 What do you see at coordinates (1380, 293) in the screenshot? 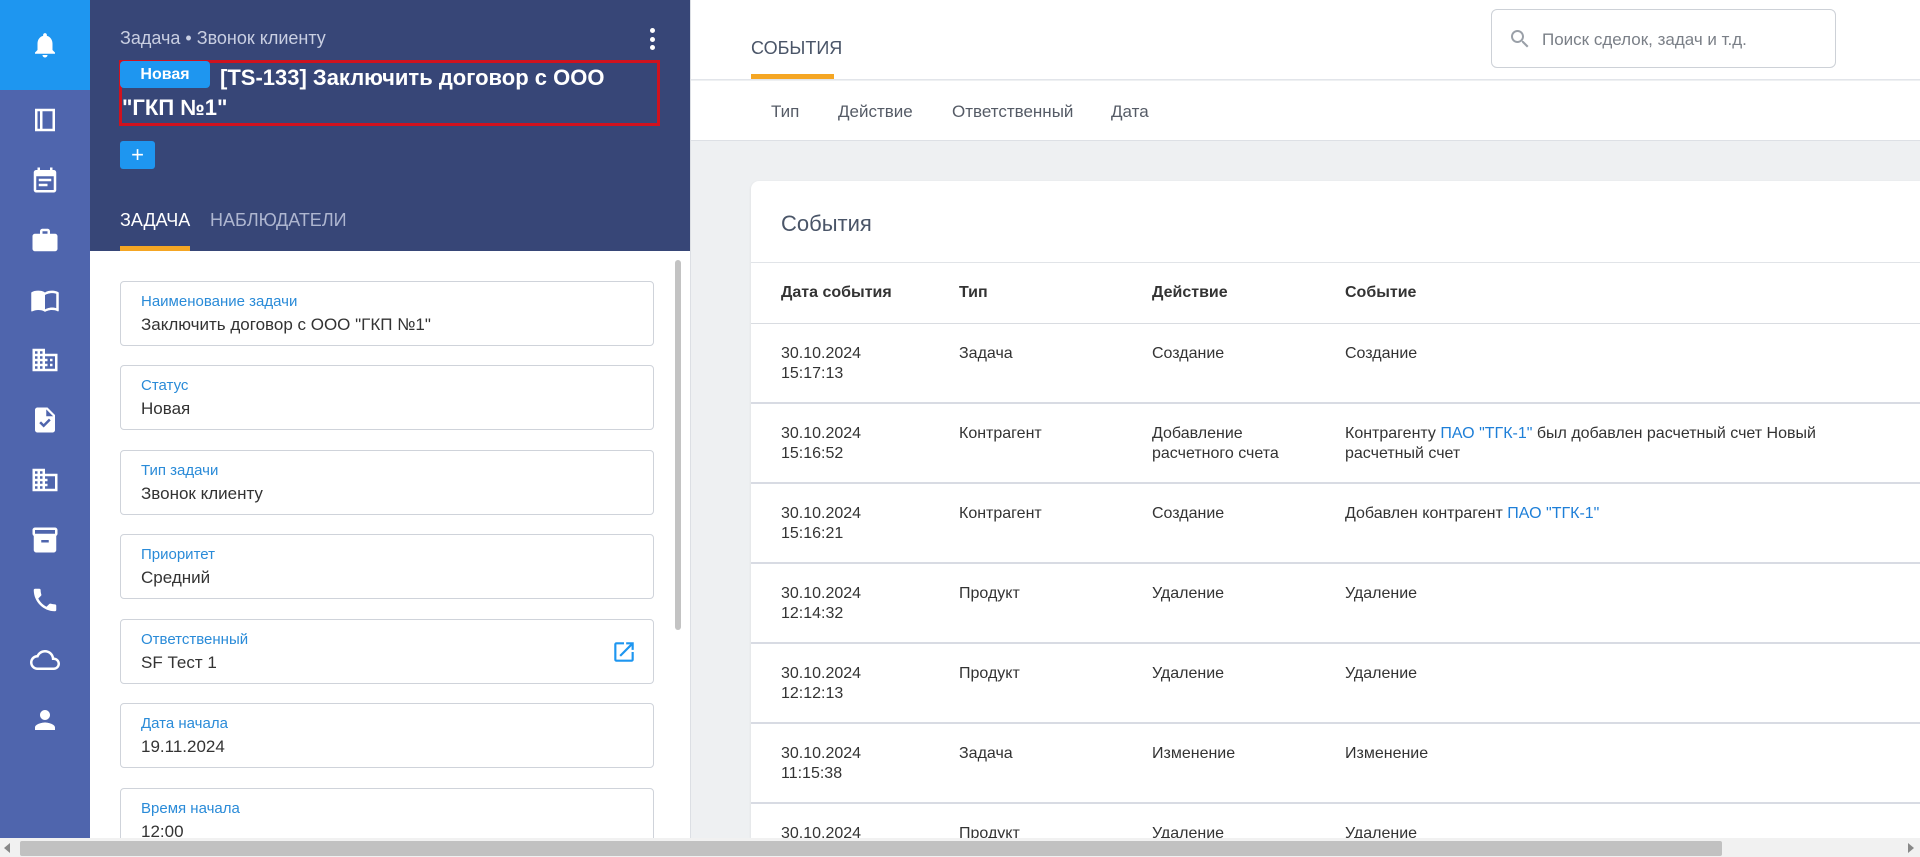
I see `column-header-event: Событие` at bounding box center [1380, 293].